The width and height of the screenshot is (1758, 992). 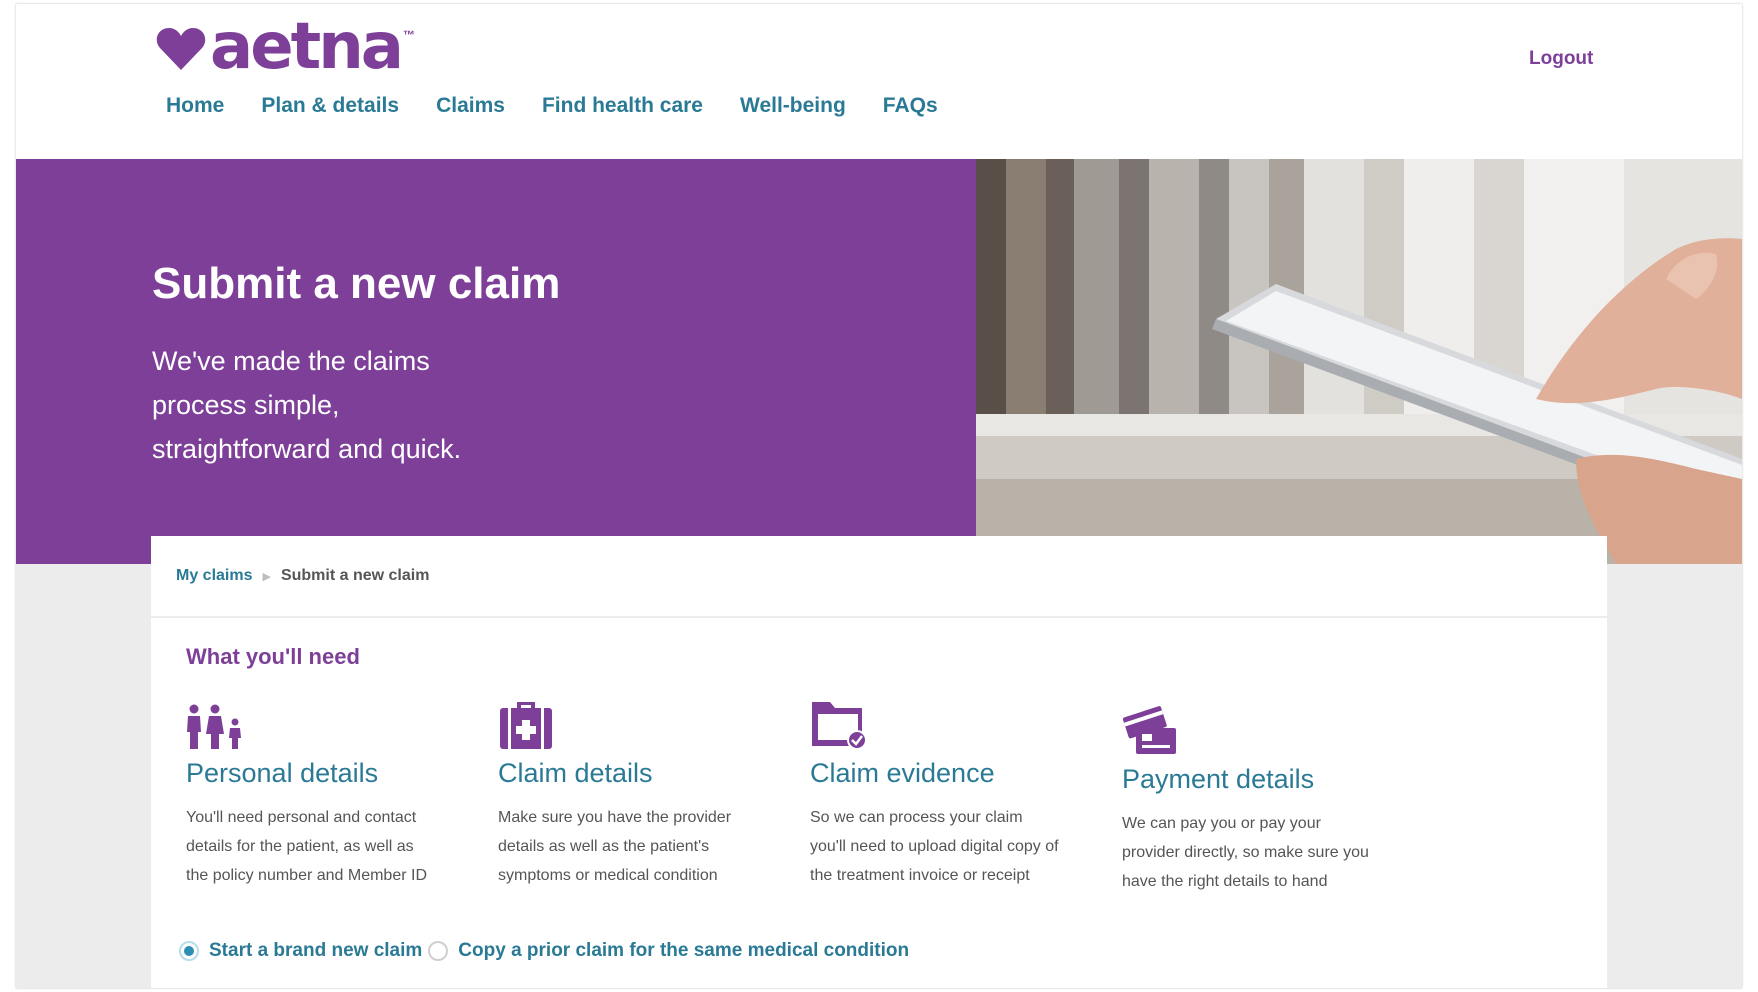 I want to click on folder-check-icon, so click(x=960, y=717).